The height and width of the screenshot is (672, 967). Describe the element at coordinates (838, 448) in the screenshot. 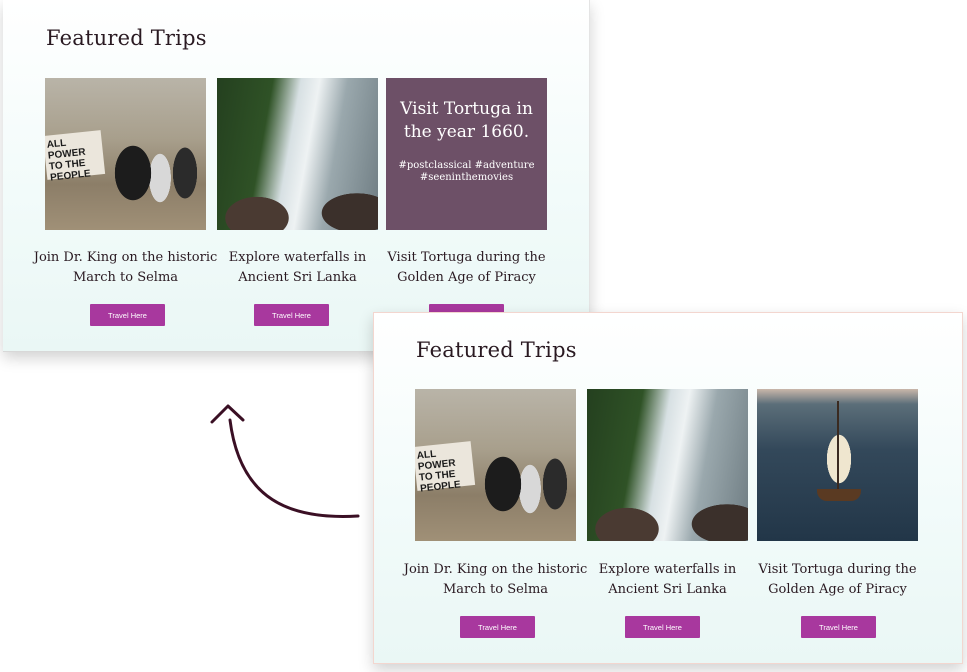

I see `ship-mast` at that location.